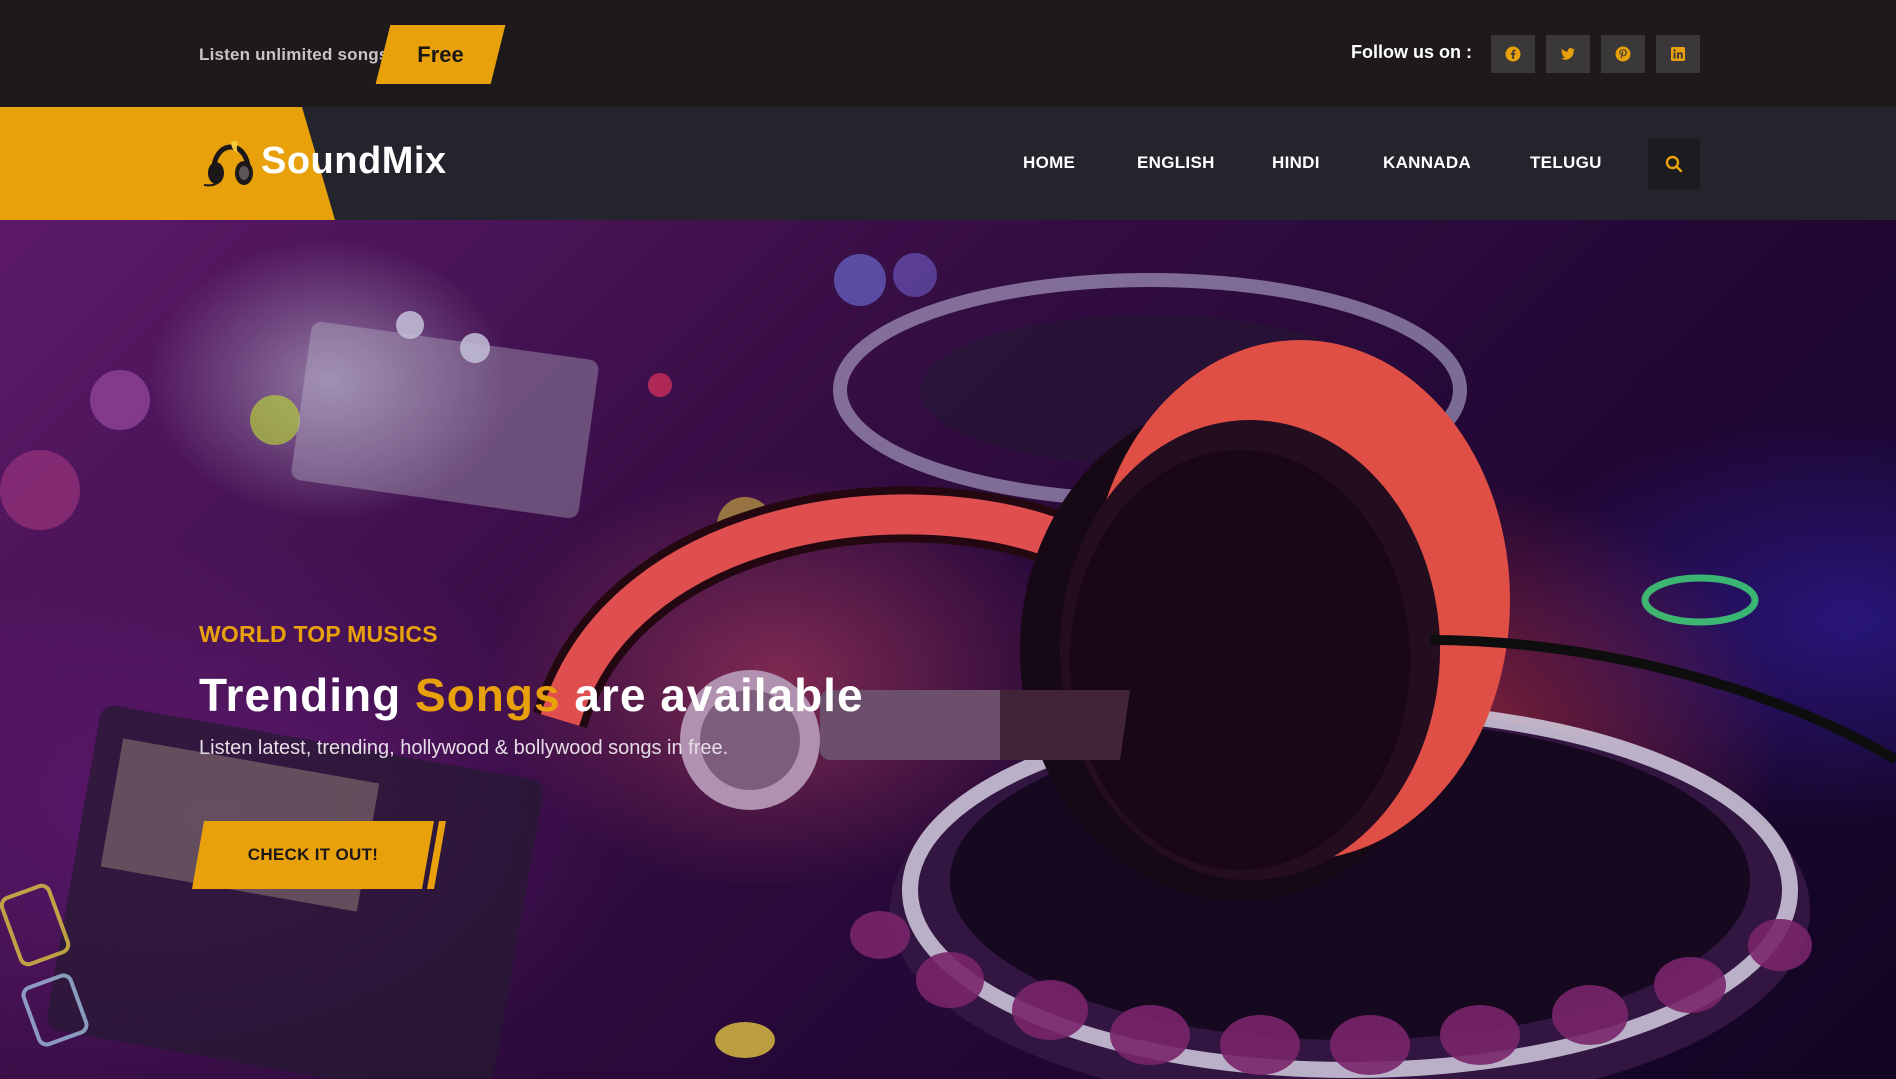  I want to click on hero-title-part1: Trending, so click(307, 695).